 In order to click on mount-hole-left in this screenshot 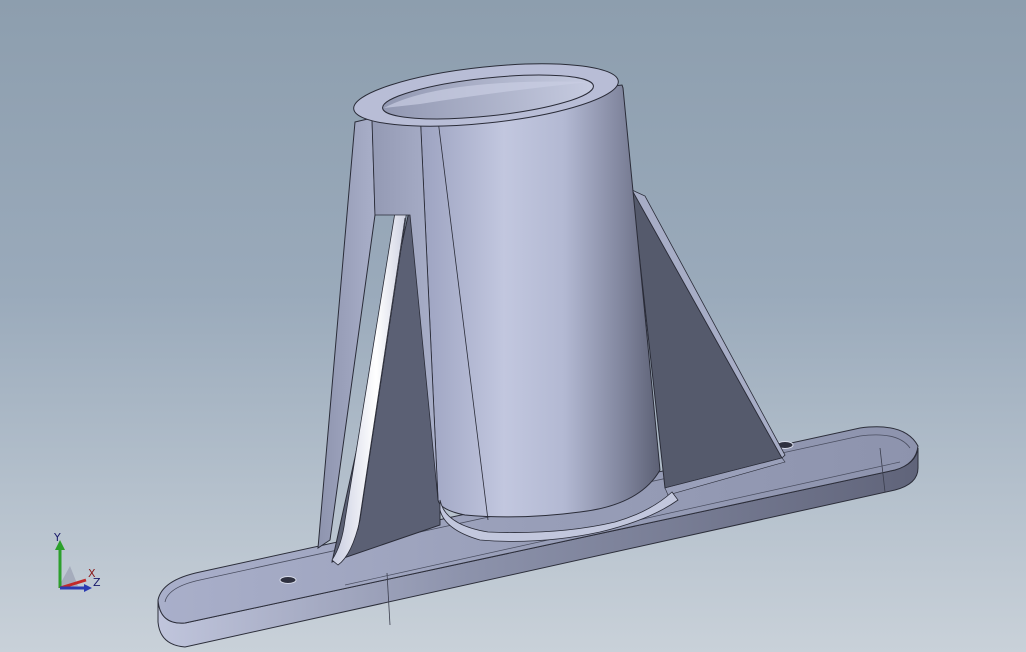, I will do `click(288, 580)`.